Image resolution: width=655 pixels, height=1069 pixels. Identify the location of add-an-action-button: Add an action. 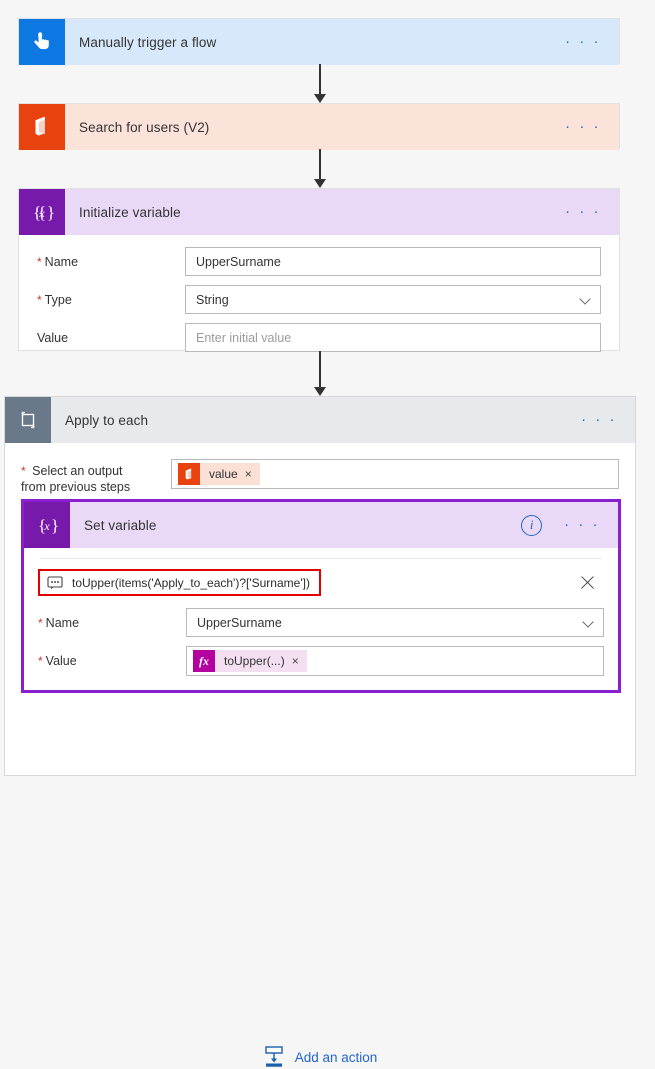
(320, 1057).